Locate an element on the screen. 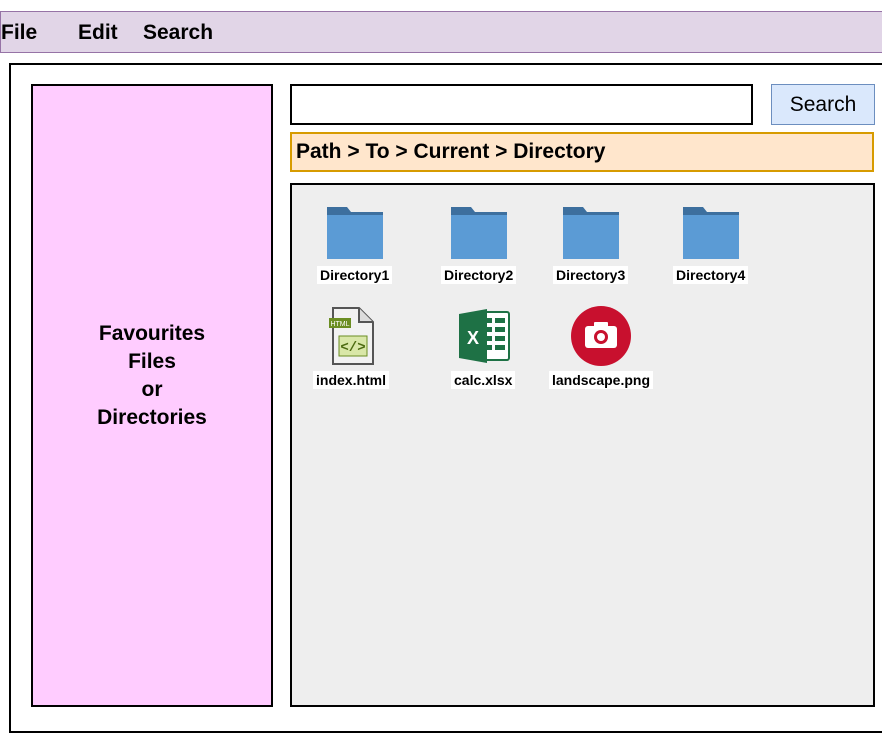 Image resolution: width=882 pixels, height=733 pixels. breadcrumb: Path > To > Current > Directory is located at coordinates (582, 152).